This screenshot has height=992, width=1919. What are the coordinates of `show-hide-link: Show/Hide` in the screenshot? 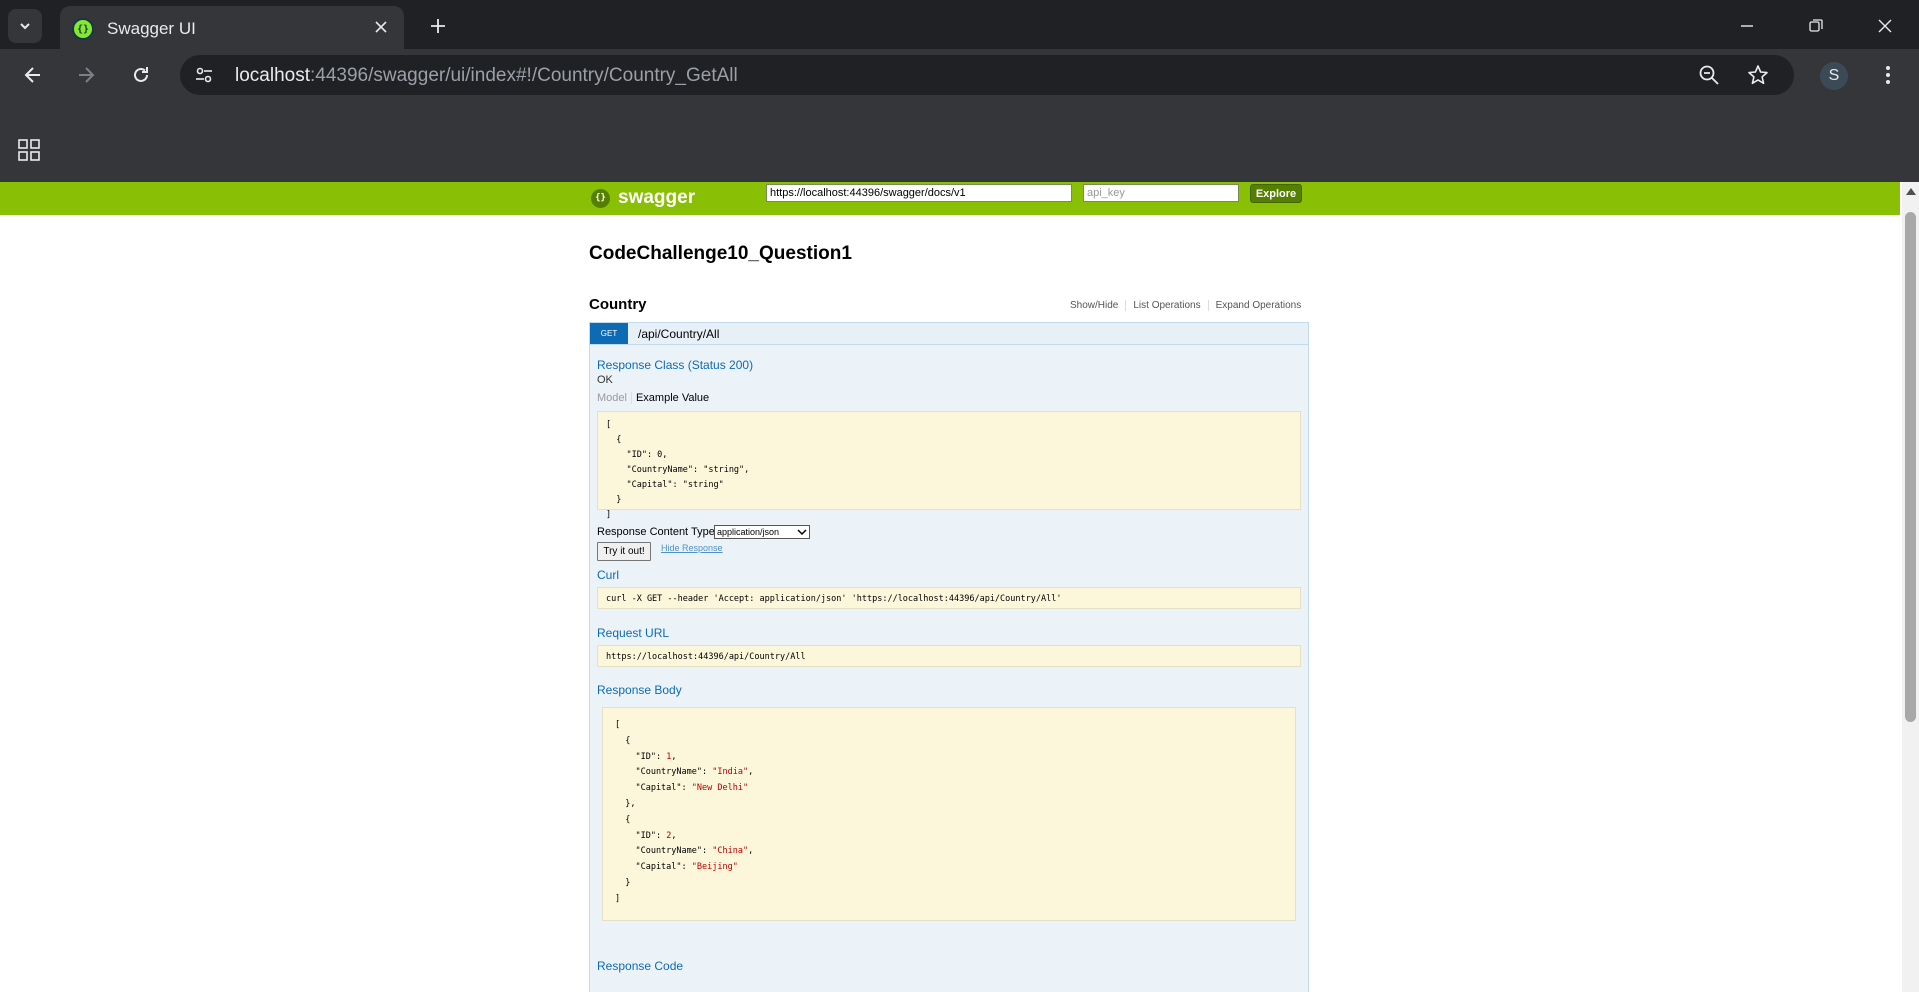 It's located at (1097, 305).